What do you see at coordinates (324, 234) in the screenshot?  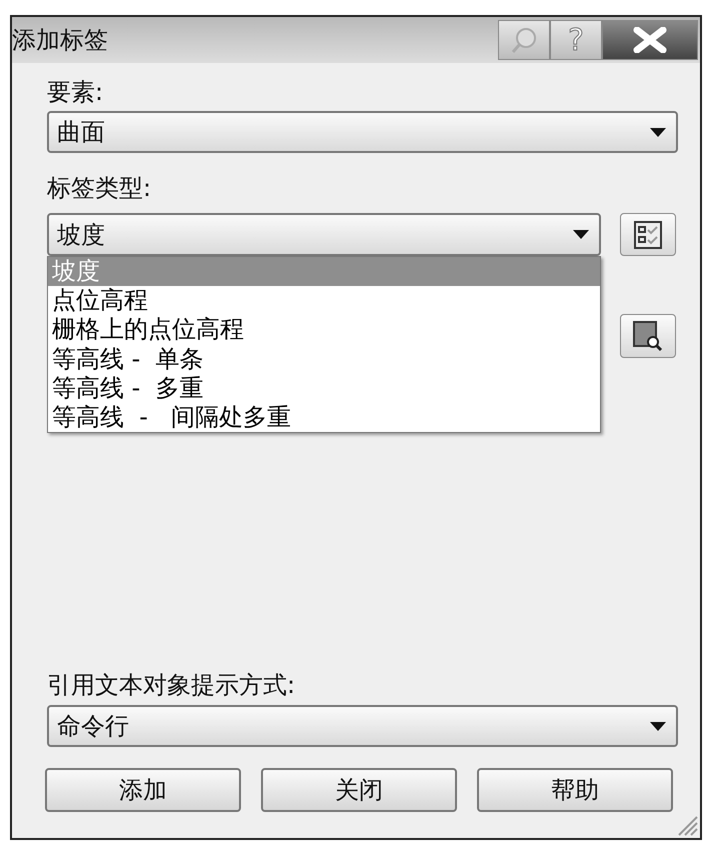 I see `label-type-dropdown: 坡度` at bounding box center [324, 234].